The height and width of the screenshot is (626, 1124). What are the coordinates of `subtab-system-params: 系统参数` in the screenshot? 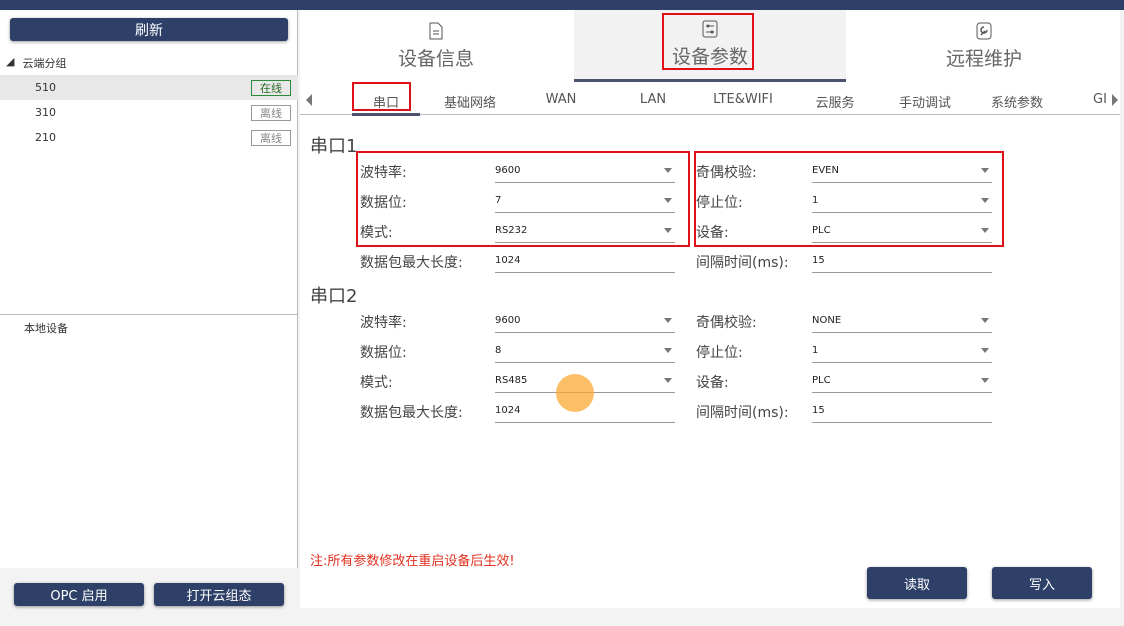 It's located at (1017, 101).